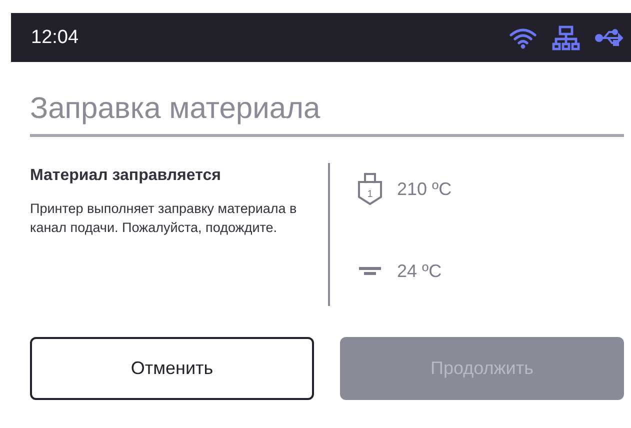  What do you see at coordinates (172, 368) in the screenshot?
I see `cancel-button: Отменить` at bounding box center [172, 368].